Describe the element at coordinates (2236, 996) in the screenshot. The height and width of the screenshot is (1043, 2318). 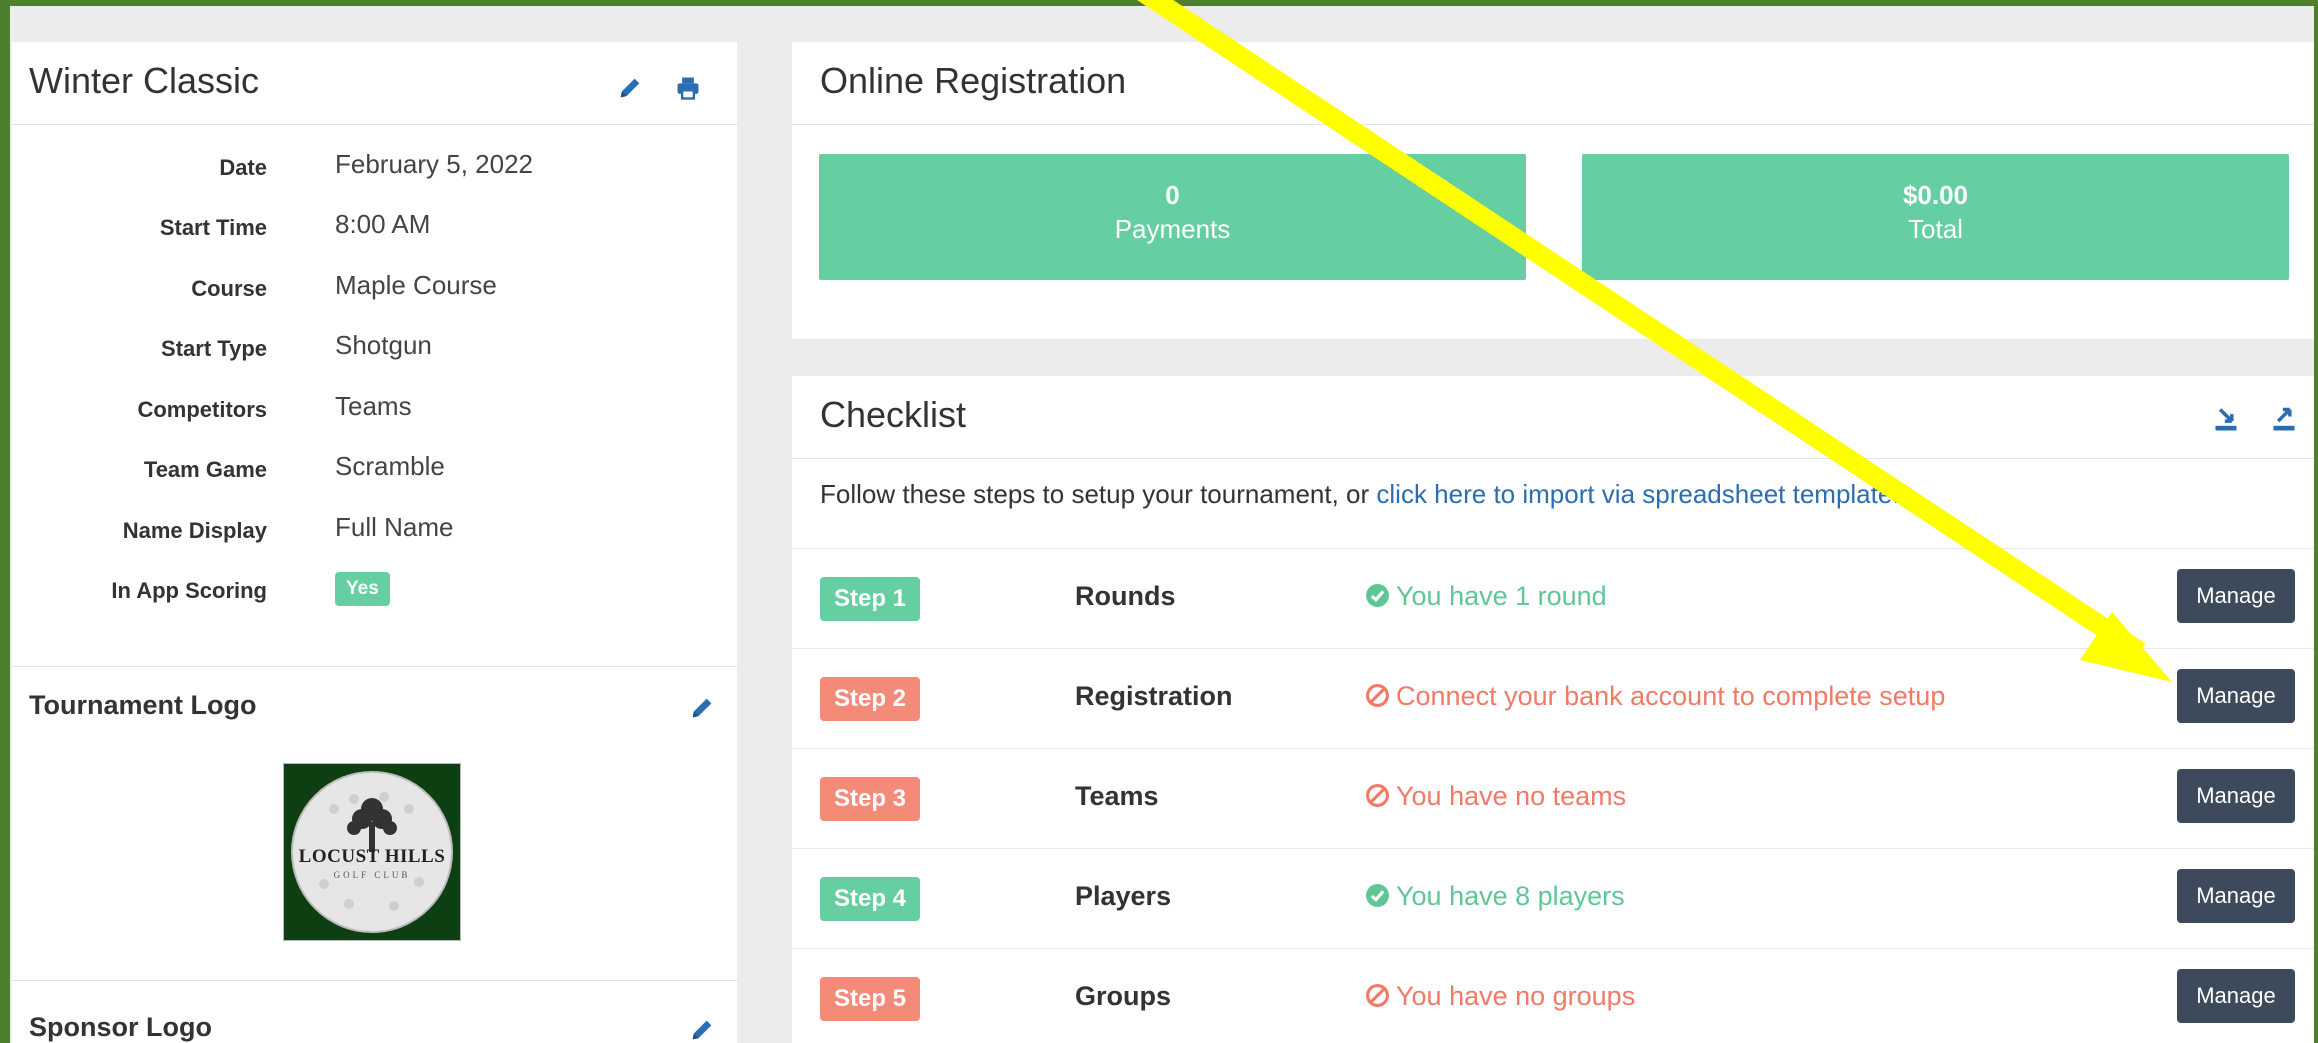
I see `manage-groups-button: Manage` at that location.